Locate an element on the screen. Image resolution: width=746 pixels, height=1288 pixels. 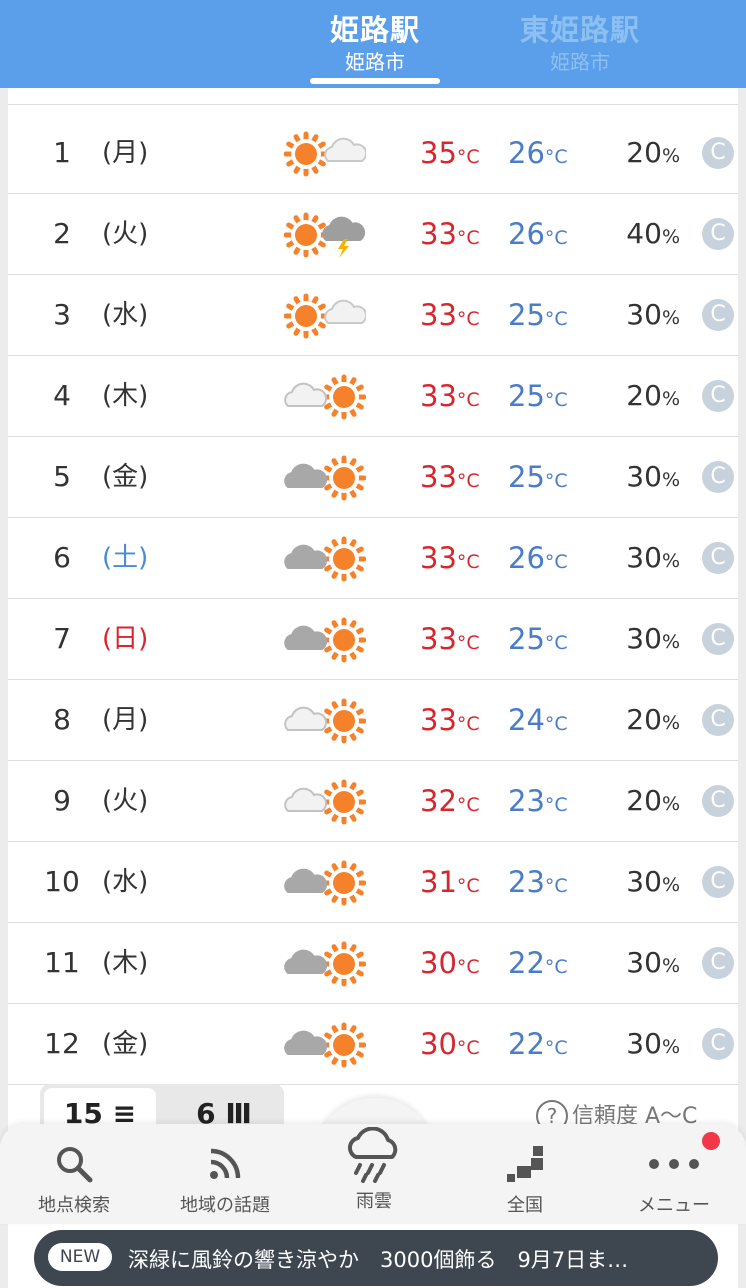
weather-sunny-then-cloudy-icon is located at coordinates (325, 316).